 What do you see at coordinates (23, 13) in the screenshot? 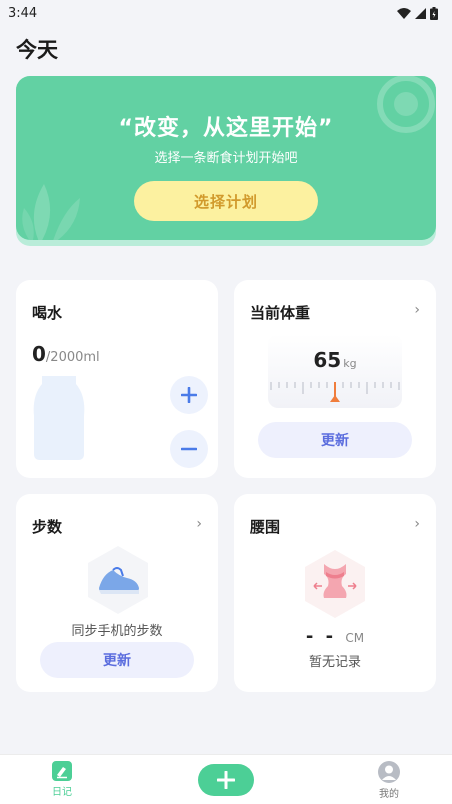
I see `status-time: 3:44` at bounding box center [23, 13].